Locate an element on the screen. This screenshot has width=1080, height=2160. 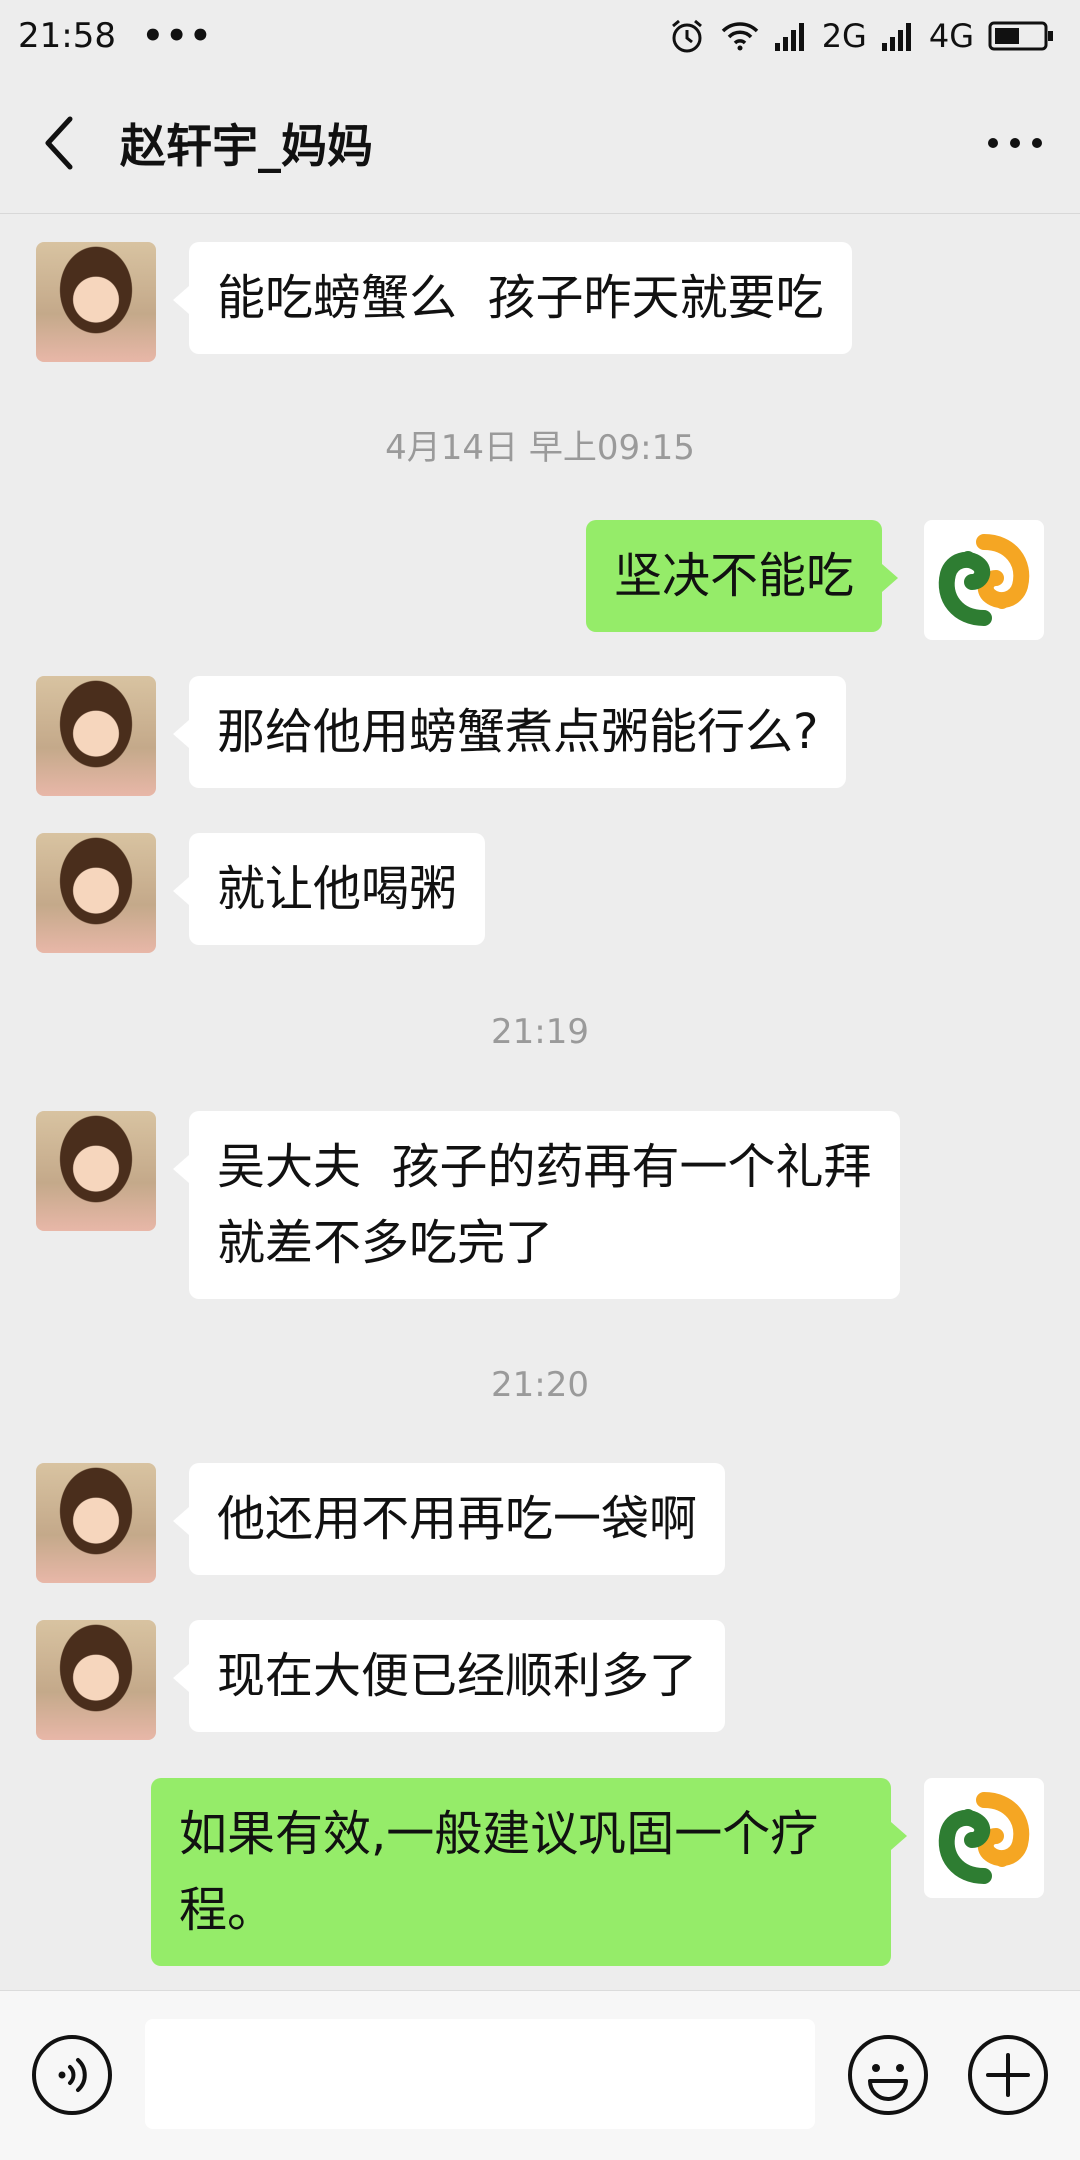
alarm-icon is located at coordinates (687, 36).